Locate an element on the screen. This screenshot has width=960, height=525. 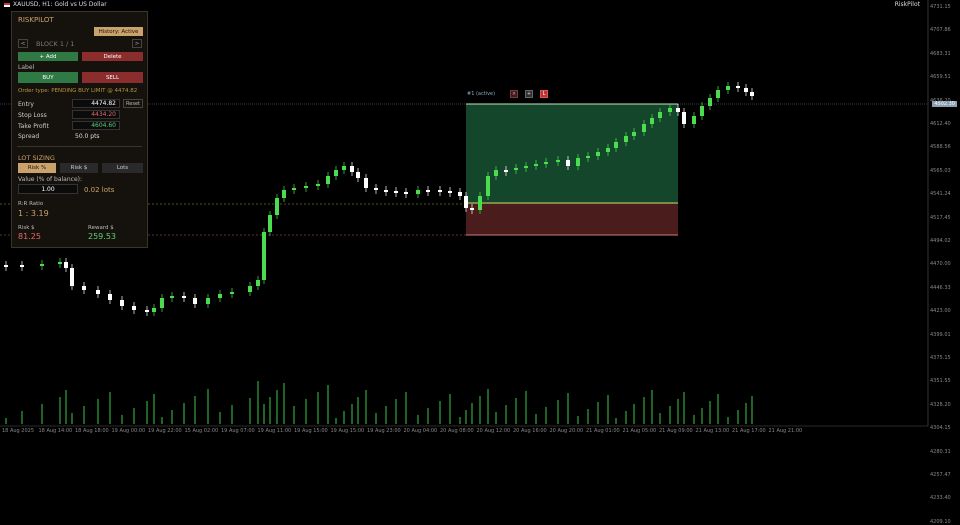
take-profit-label: Take Profit is located at coordinates (33, 126).